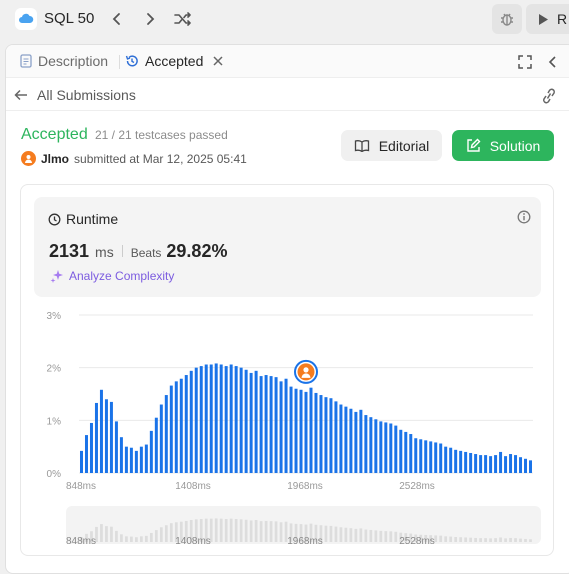 The image size is (569, 574). What do you see at coordinates (305, 486) in the screenshot?
I see `x-tick-label: 1968ms` at bounding box center [305, 486].